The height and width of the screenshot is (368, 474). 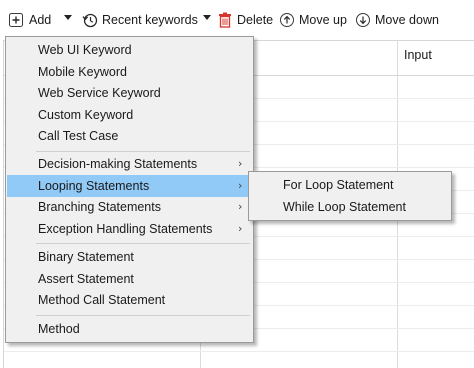 I want to click on menu-item-method-call-statement: Method Call Statement, so click(x=129, y=300).